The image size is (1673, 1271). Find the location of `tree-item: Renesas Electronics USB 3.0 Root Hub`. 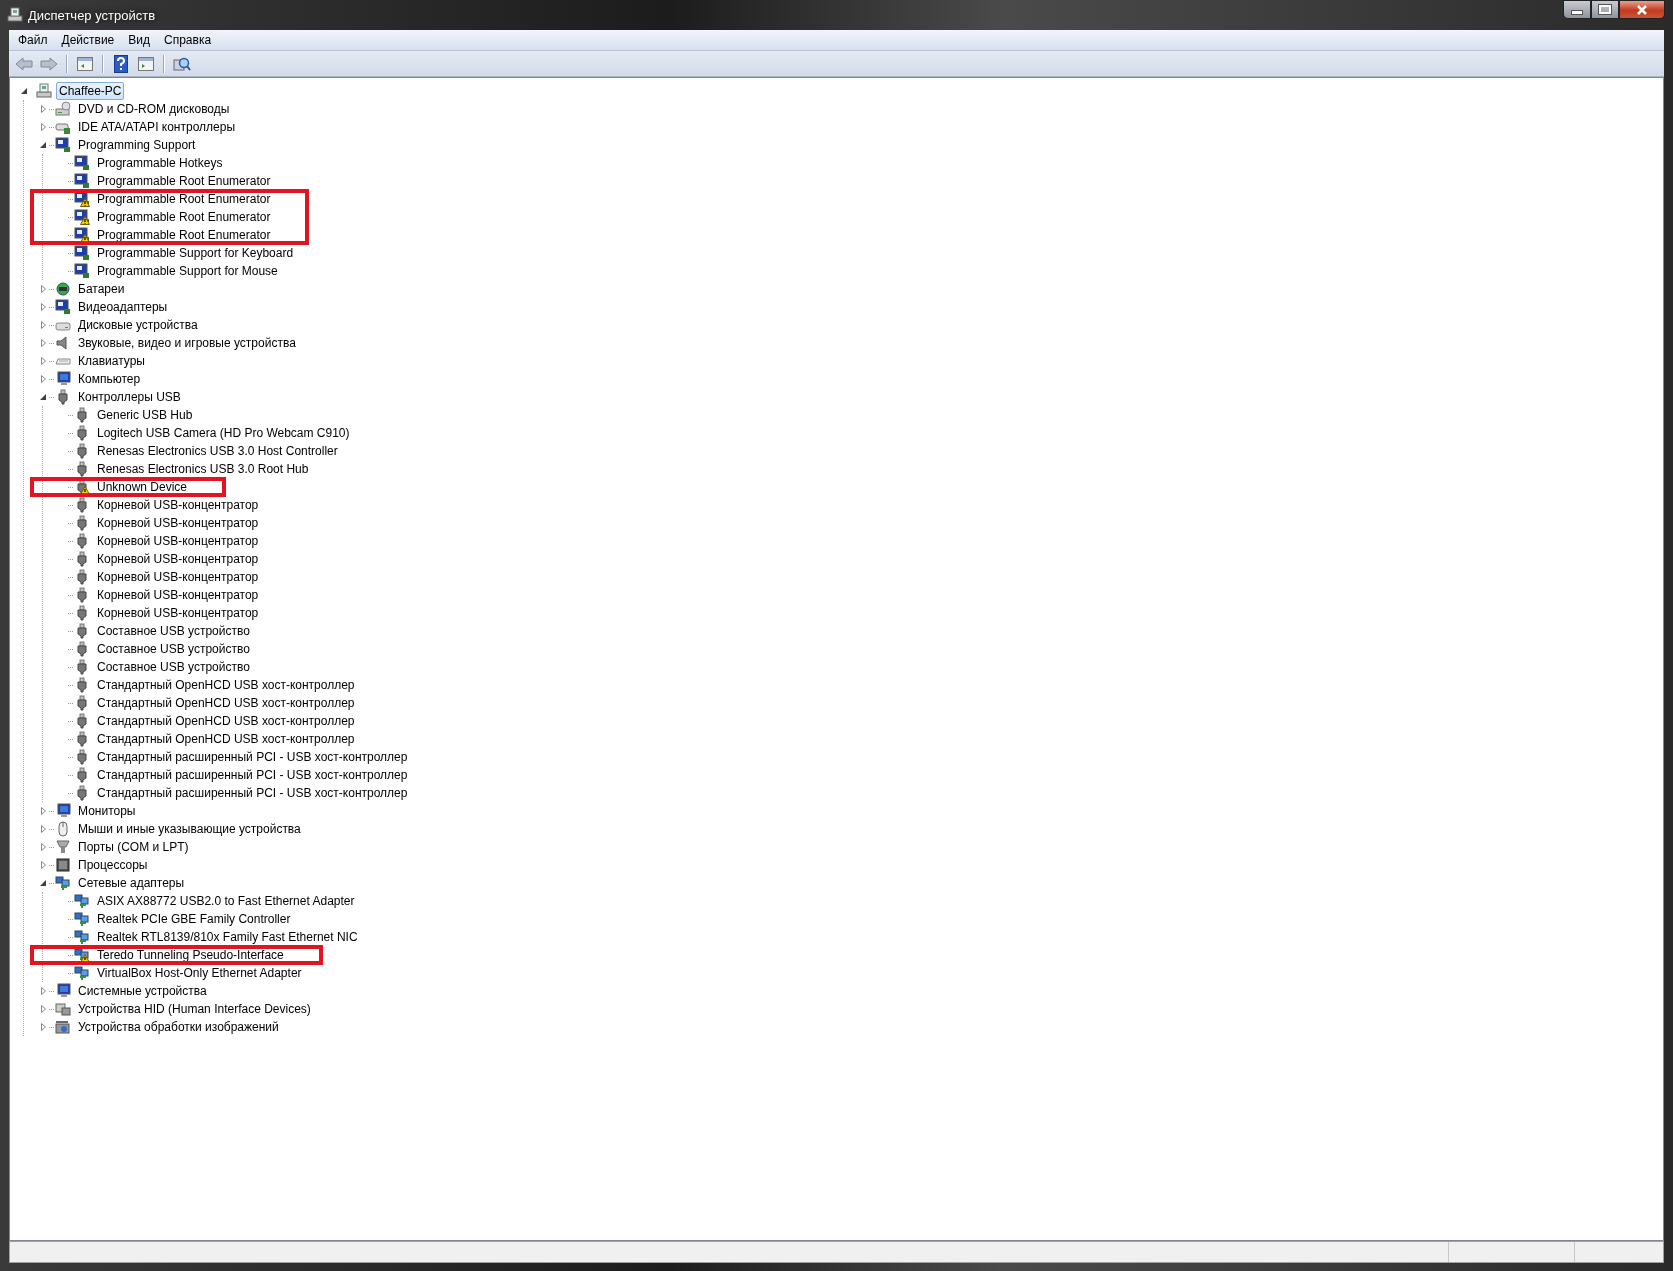

tree-item: Renesas Electronics USB 3.0 Root Hub is located at coordinates (203, 469).